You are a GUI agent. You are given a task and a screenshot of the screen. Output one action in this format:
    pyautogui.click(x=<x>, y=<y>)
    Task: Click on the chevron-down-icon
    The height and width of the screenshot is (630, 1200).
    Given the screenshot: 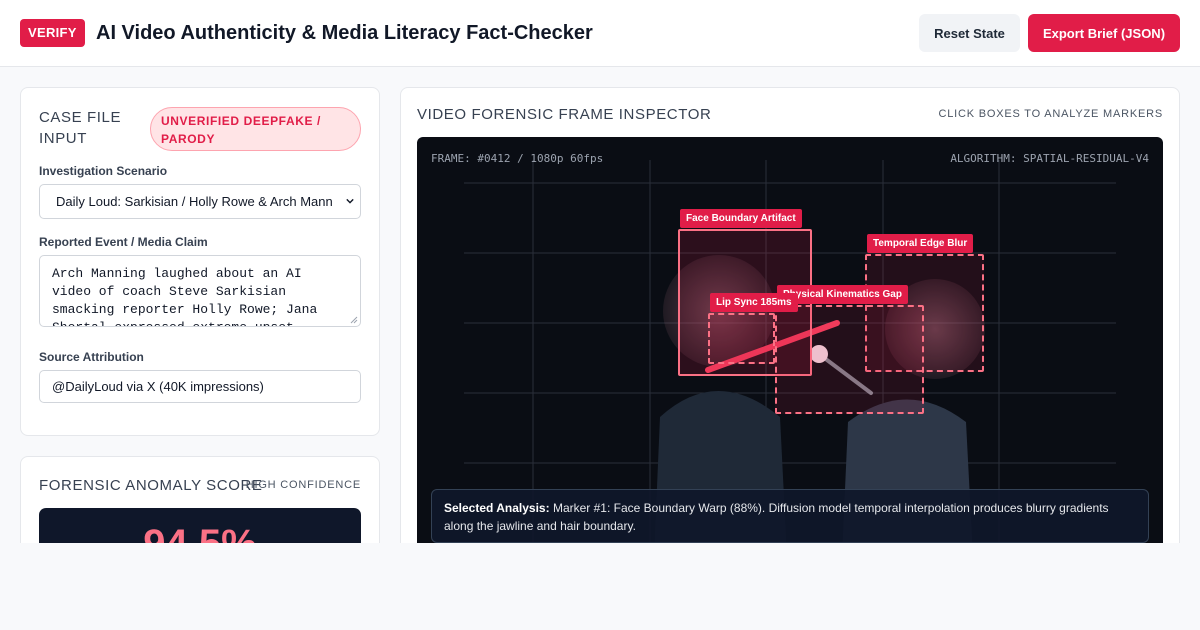 What is the action you would take?
    pyautogui.click(x=350, y=201)
    